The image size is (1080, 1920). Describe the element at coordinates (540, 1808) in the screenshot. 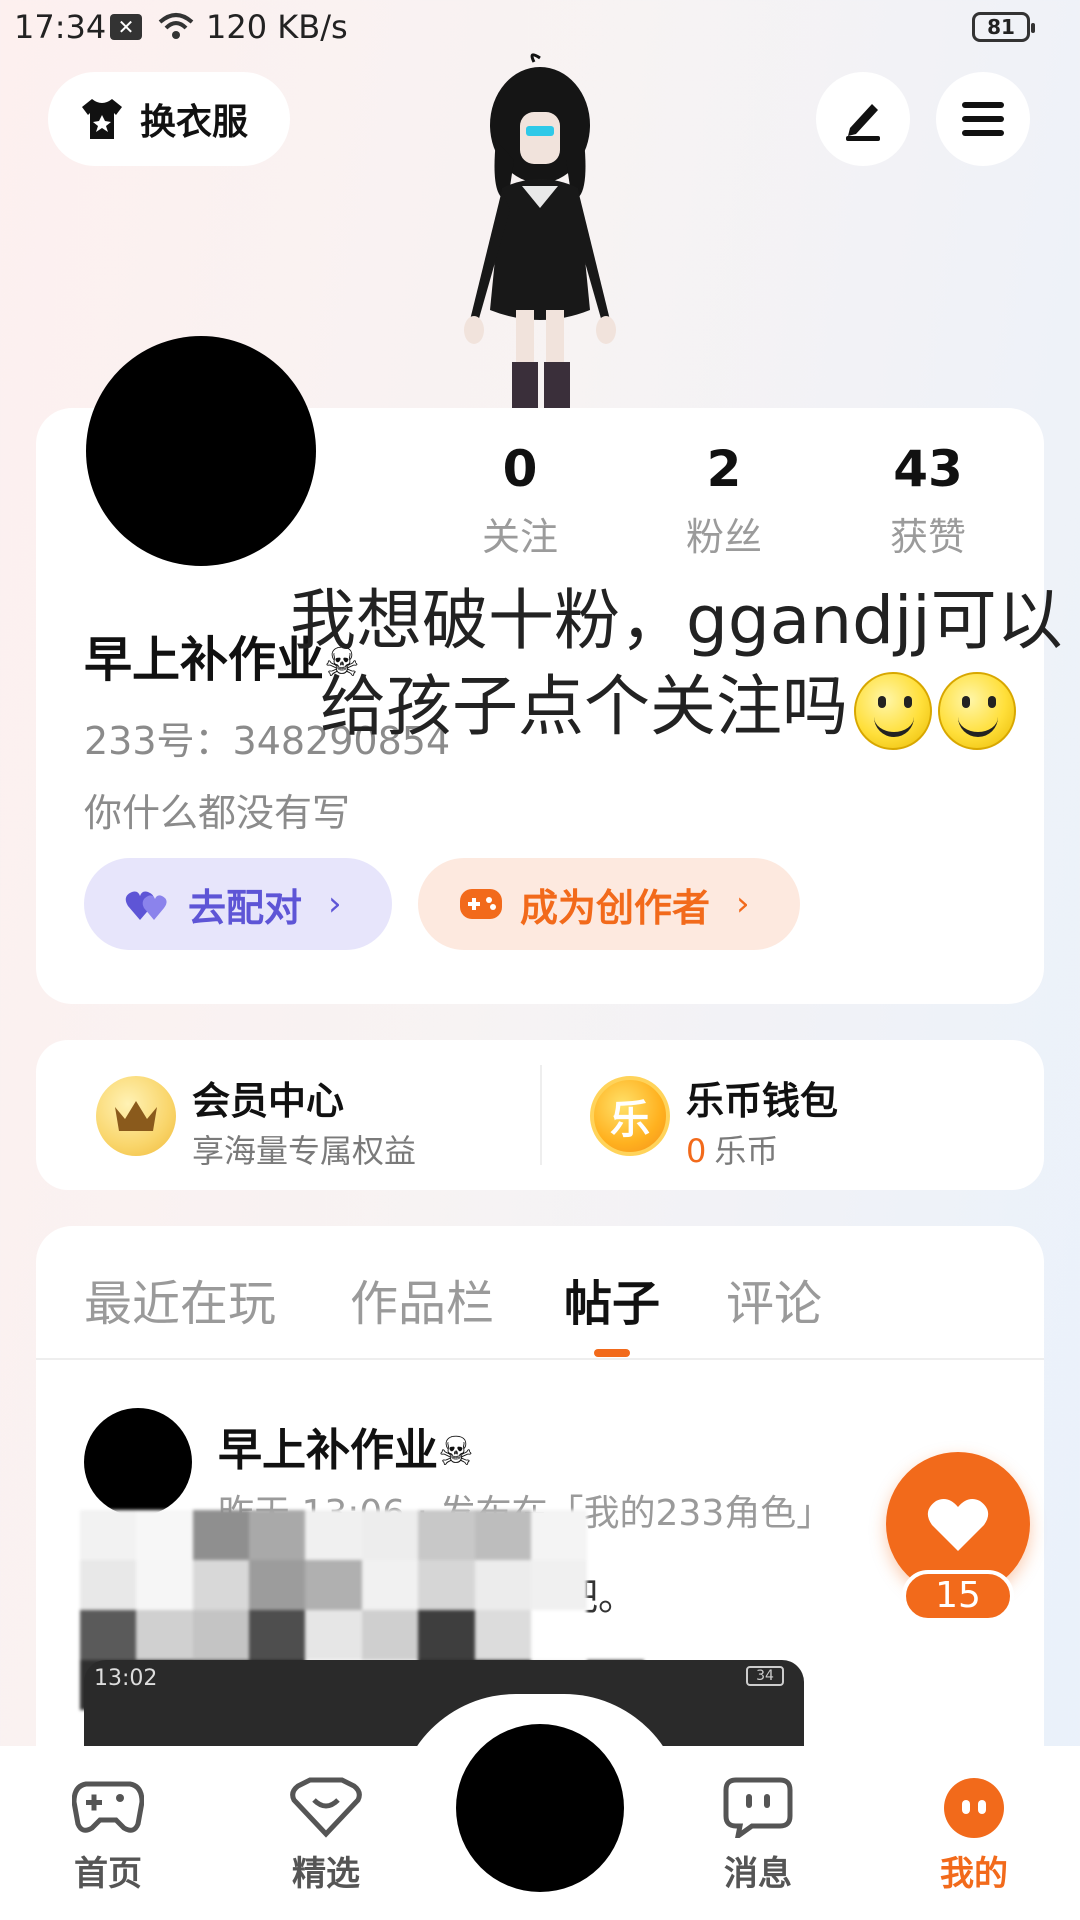

I see `center-create-button` at that location.